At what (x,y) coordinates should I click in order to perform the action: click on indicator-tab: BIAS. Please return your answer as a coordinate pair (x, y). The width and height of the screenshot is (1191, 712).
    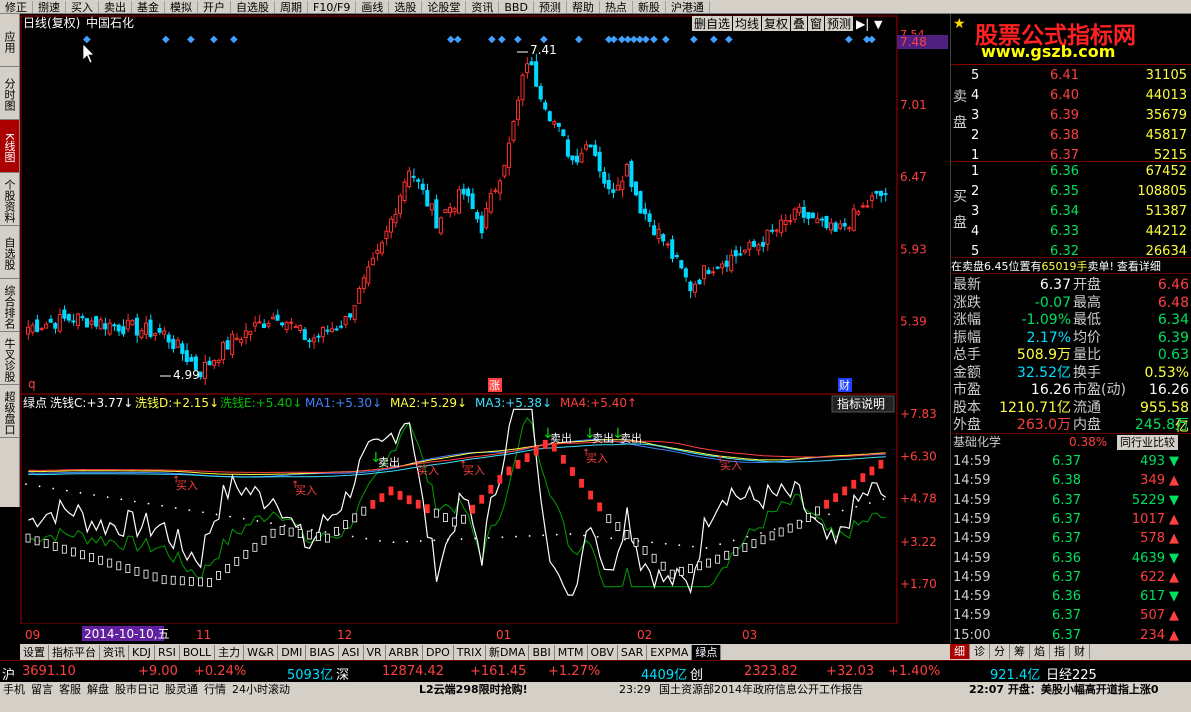
    Looking at the image, I should click on (322, 652).